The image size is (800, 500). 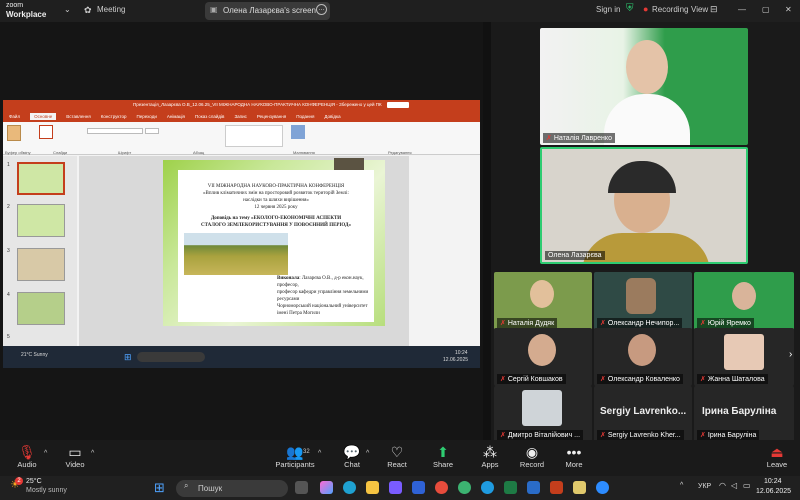 I want to click on video-tile: ✗ Сергій Ковшаков, so click(x=543, y=357).